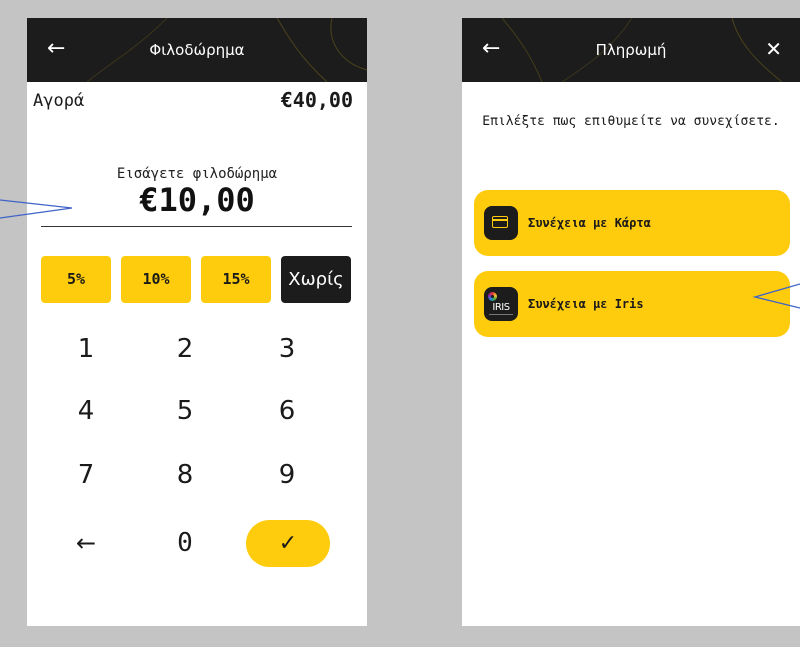  I want to click on keypad-key-2: 2, so click(185, 349).